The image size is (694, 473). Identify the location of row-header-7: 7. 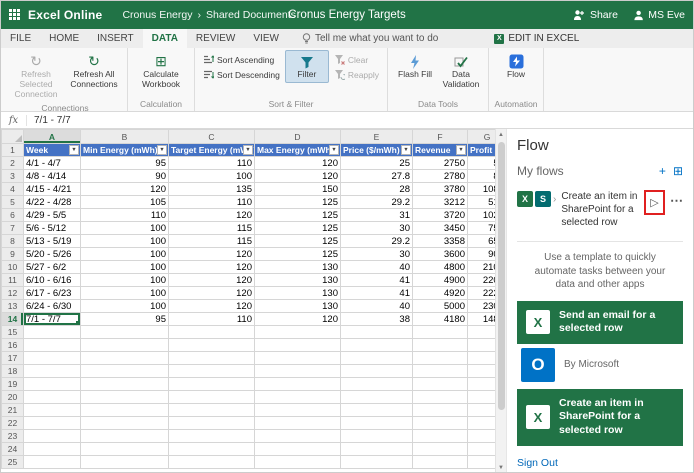
(12, 228).